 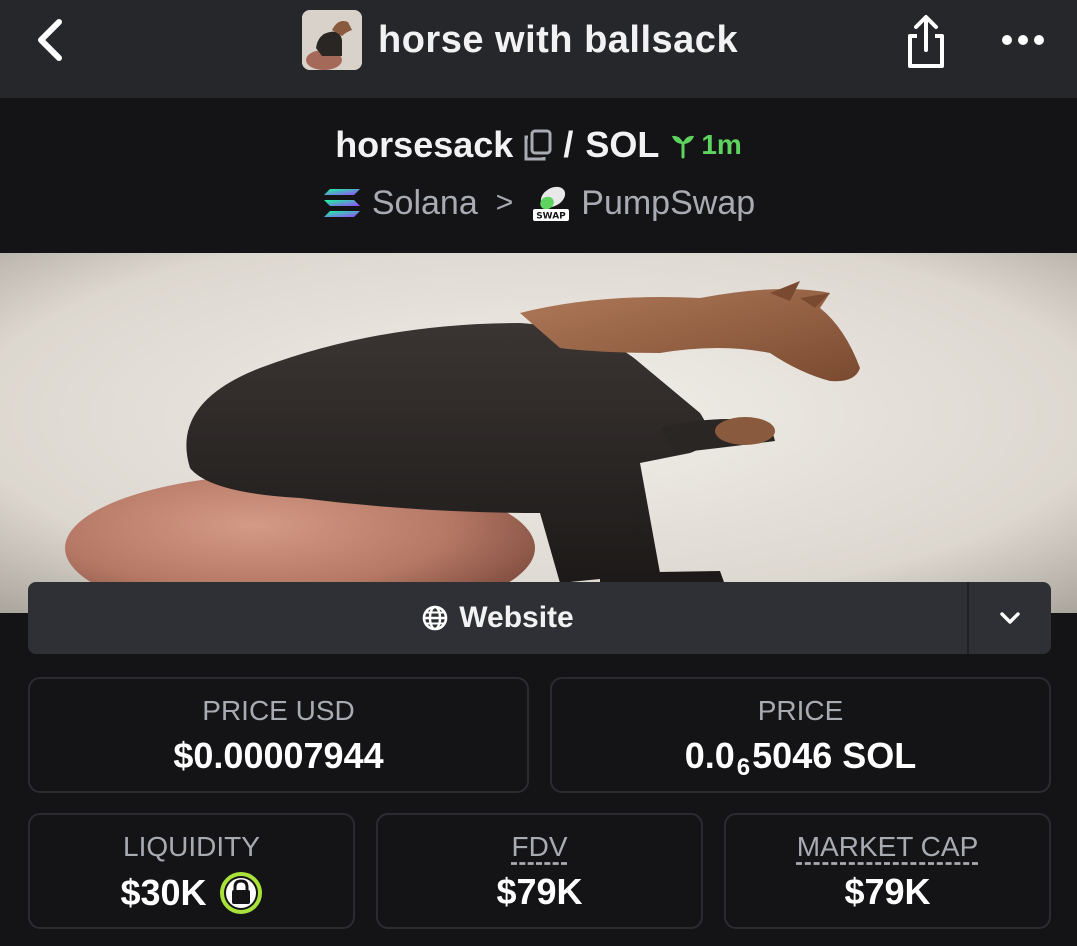 I want to click on dex-link: PumpSwap, so click(x=668, y=203).